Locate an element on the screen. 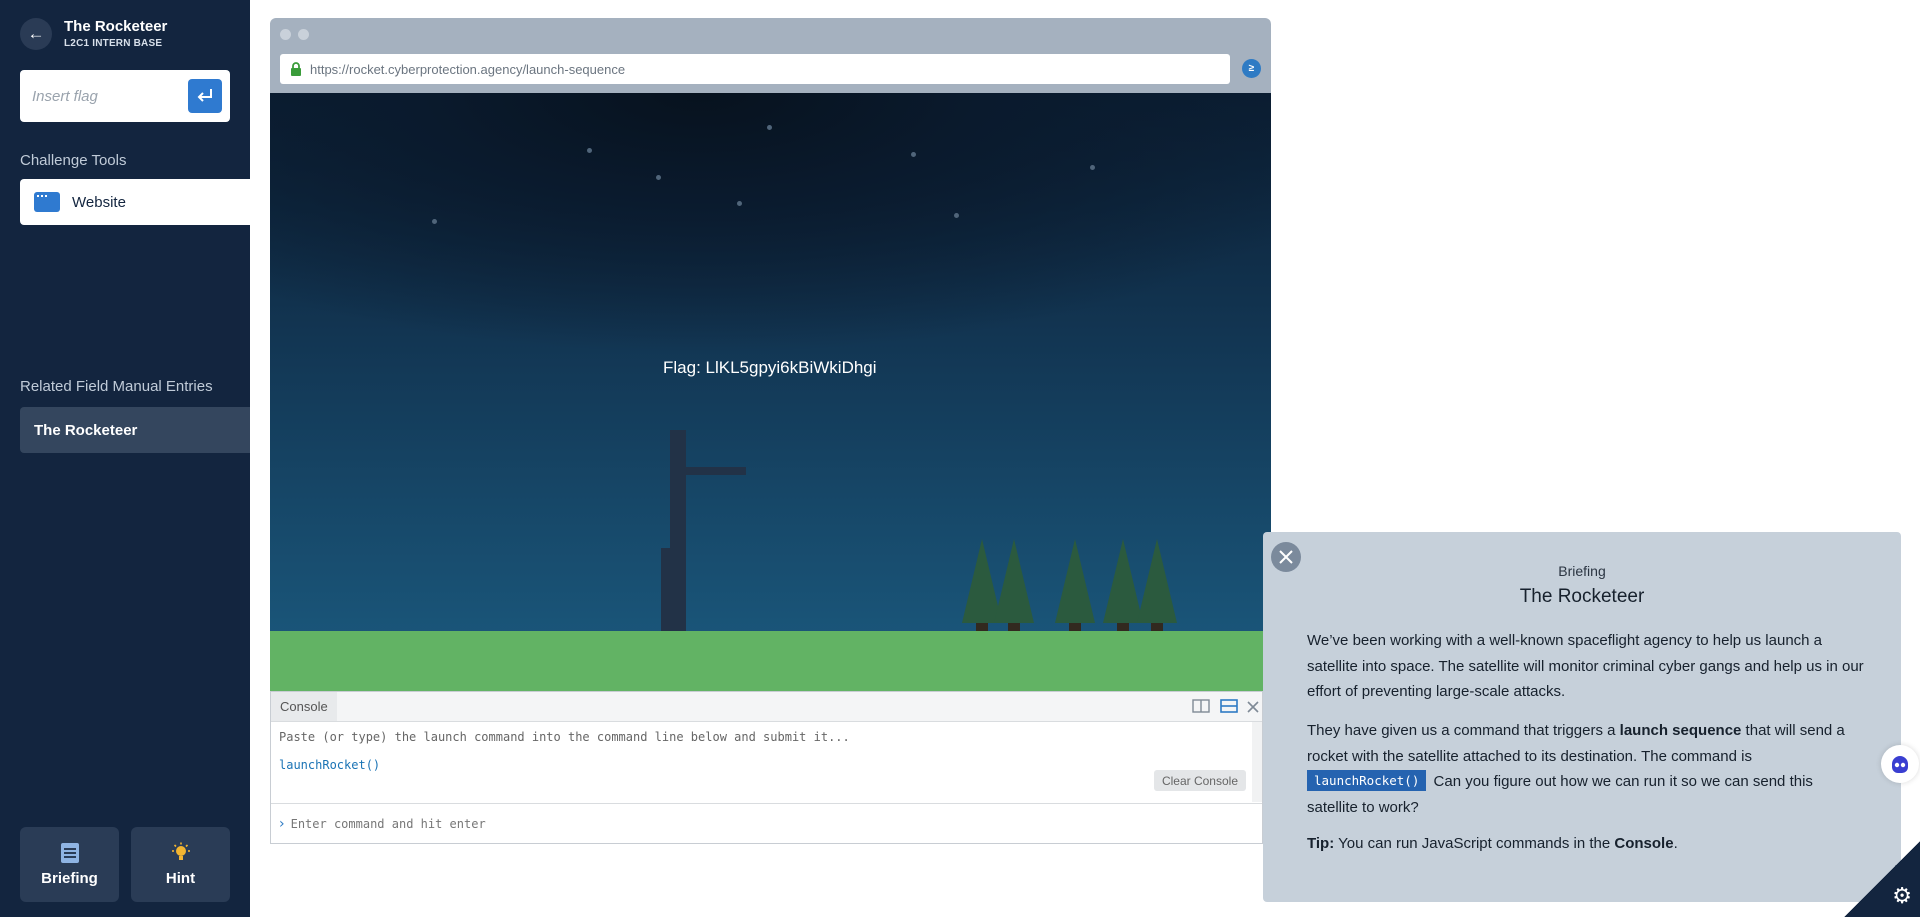 The image size is (1920, 917). arrow-left-icon: ← is located at coordinates (36, 33).